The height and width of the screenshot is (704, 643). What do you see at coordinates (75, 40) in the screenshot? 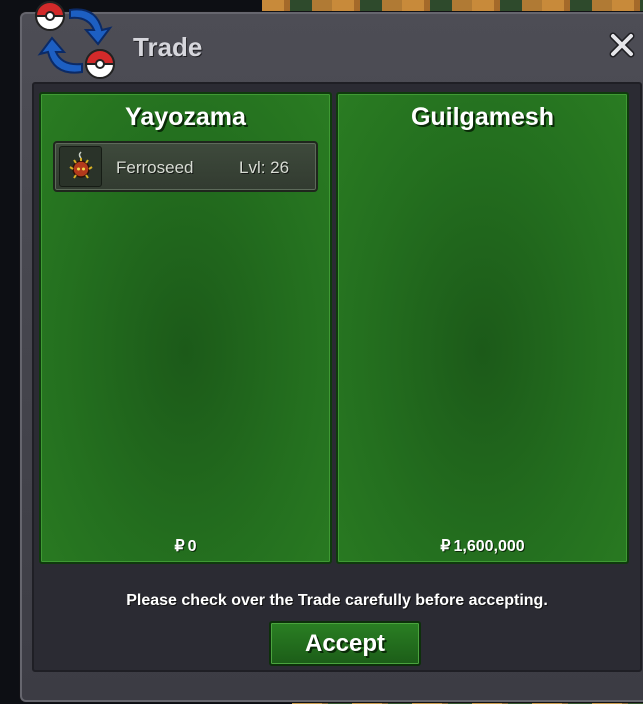
I see `trade-swap-icon` at bounding box center [75, 40].